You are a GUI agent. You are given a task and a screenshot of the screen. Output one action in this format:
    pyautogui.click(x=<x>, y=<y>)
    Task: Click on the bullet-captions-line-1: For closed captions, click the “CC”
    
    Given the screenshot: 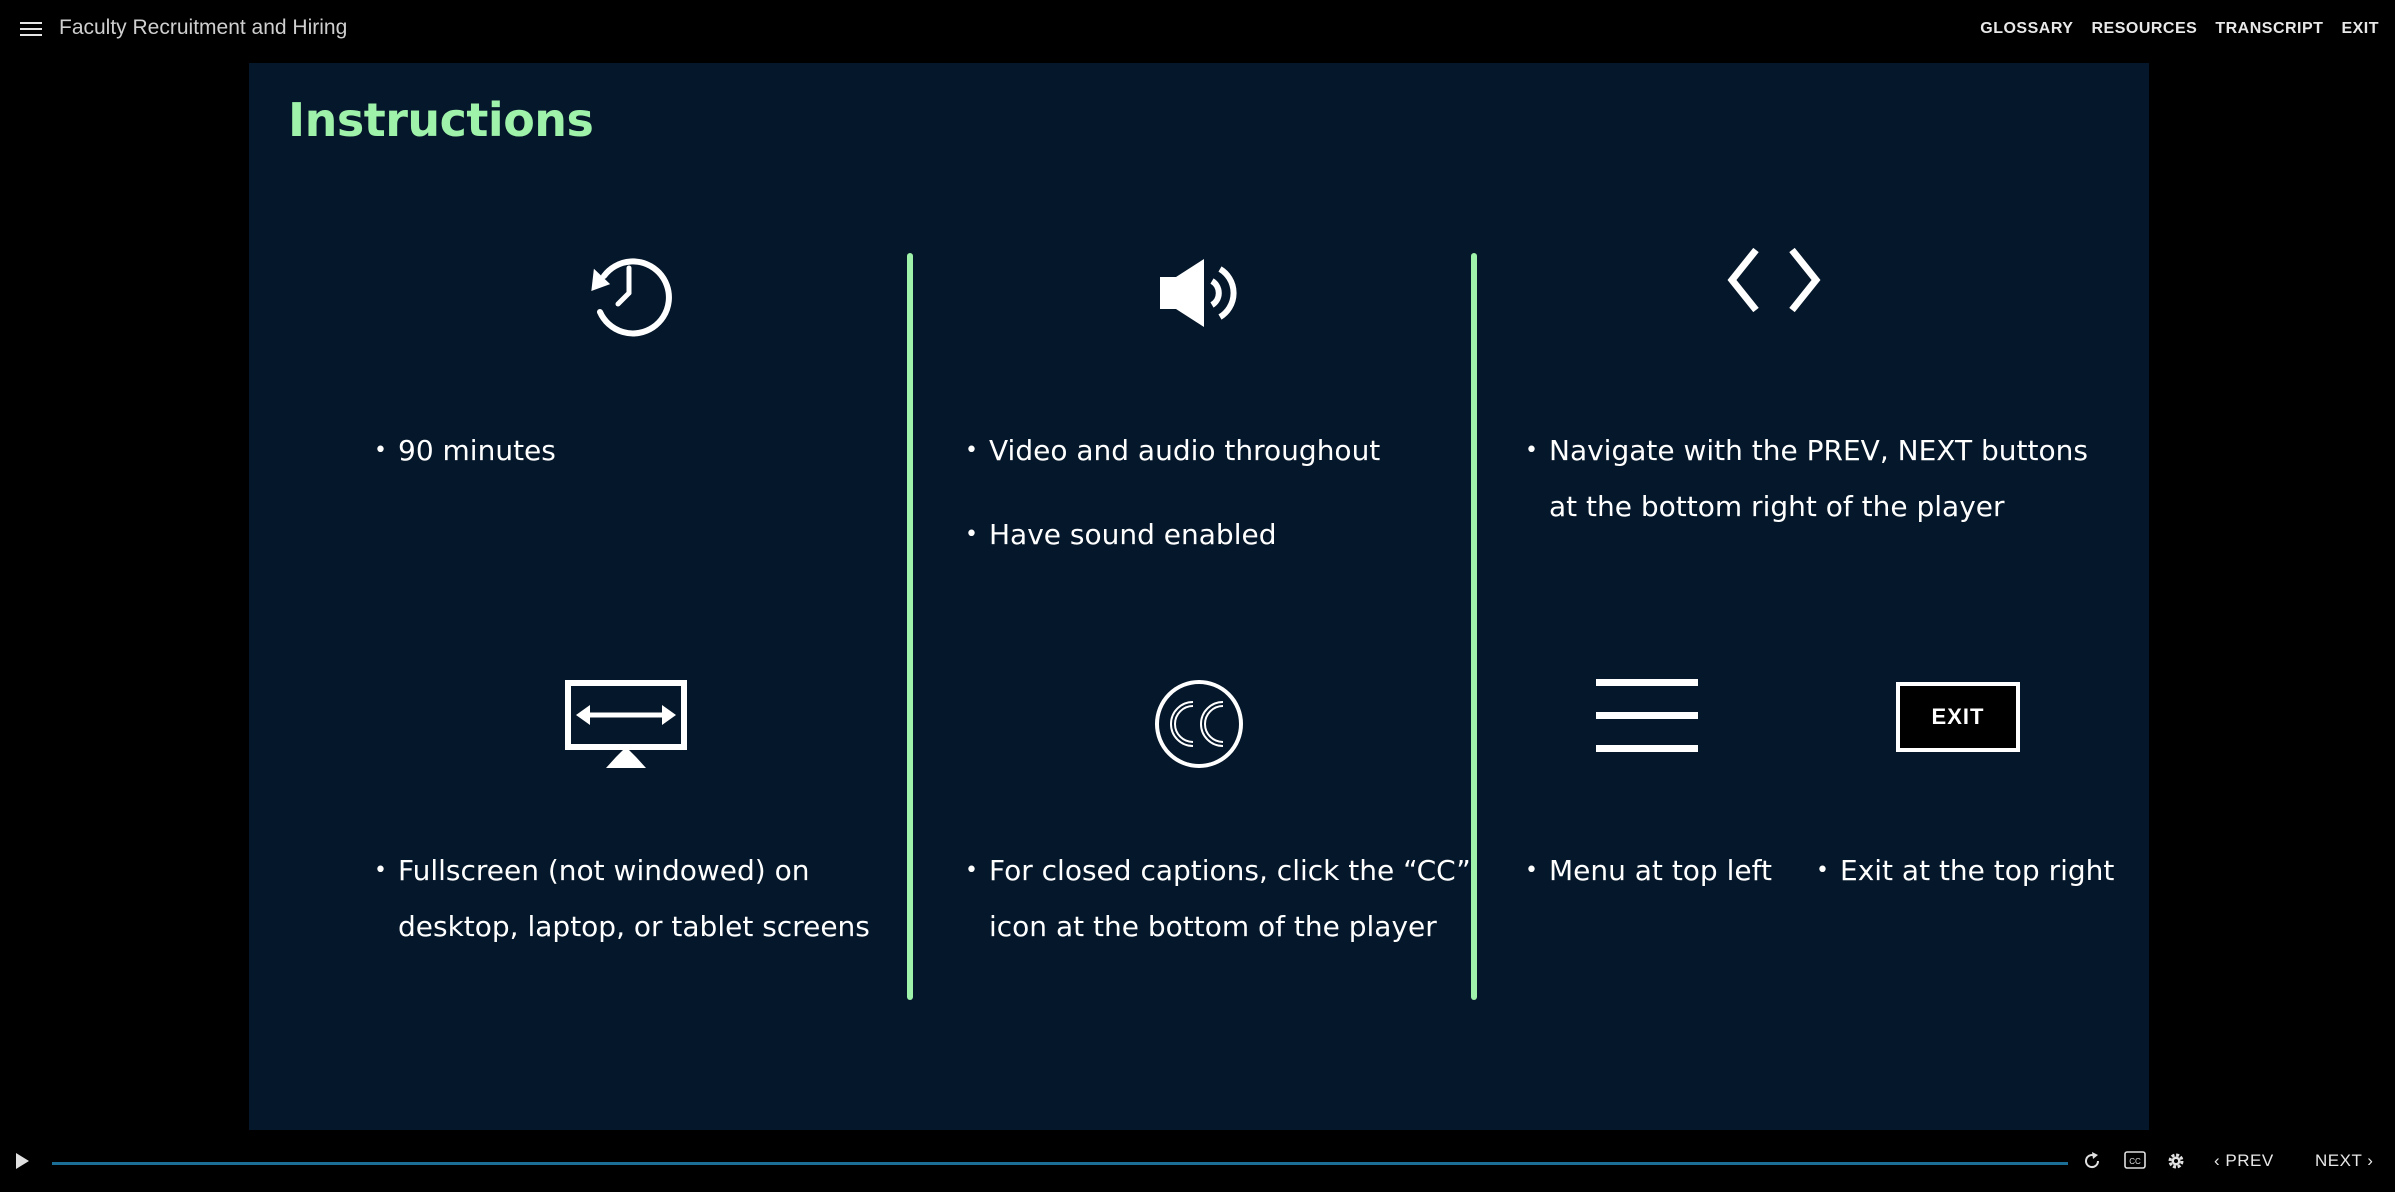 What is the action you would take?
    pyautogui.click(x=1230, y=870)
    